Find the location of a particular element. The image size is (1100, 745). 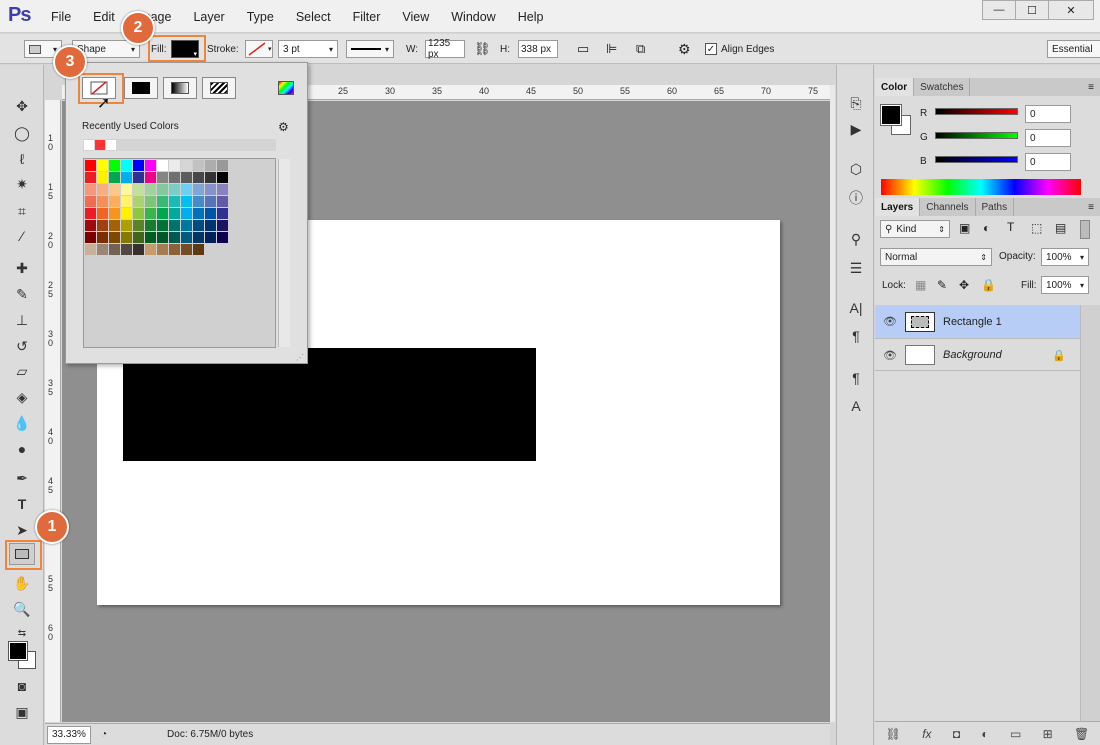

character-styles-icon: A is located at coordinates (856, 406).